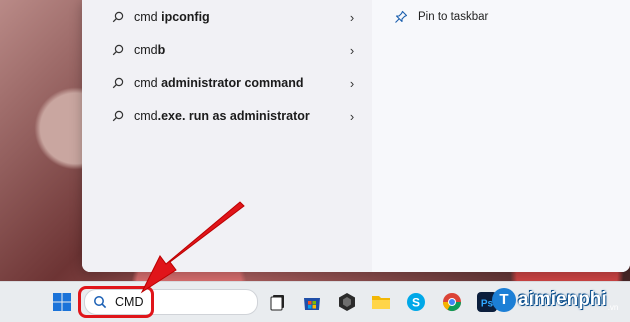  Describe the element at coordinates (401, 16) in the screenshot. I see `pin-icon` at that location.